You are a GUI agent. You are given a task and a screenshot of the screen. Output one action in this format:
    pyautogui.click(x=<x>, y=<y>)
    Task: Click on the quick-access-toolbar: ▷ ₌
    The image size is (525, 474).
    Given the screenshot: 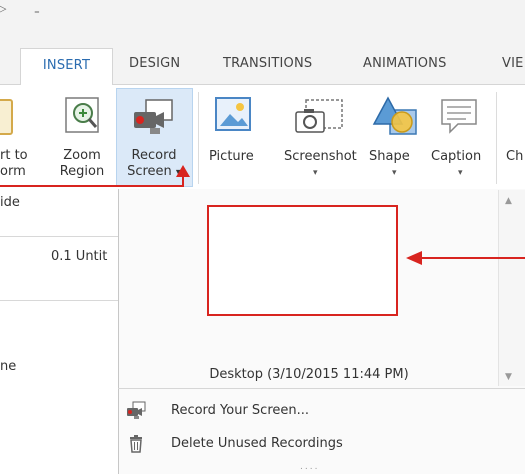 What is the action you would take?
    pyautogui.click(x=262, y=22)
    